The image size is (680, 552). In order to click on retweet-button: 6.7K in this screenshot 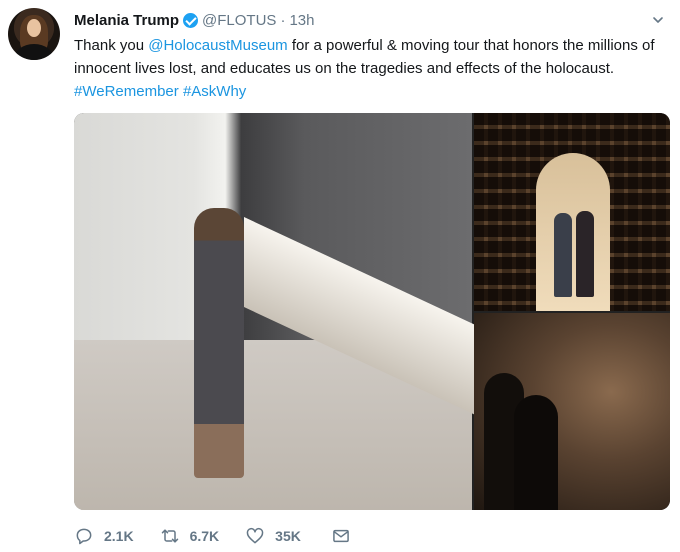, I will do `click(190, 536)`.